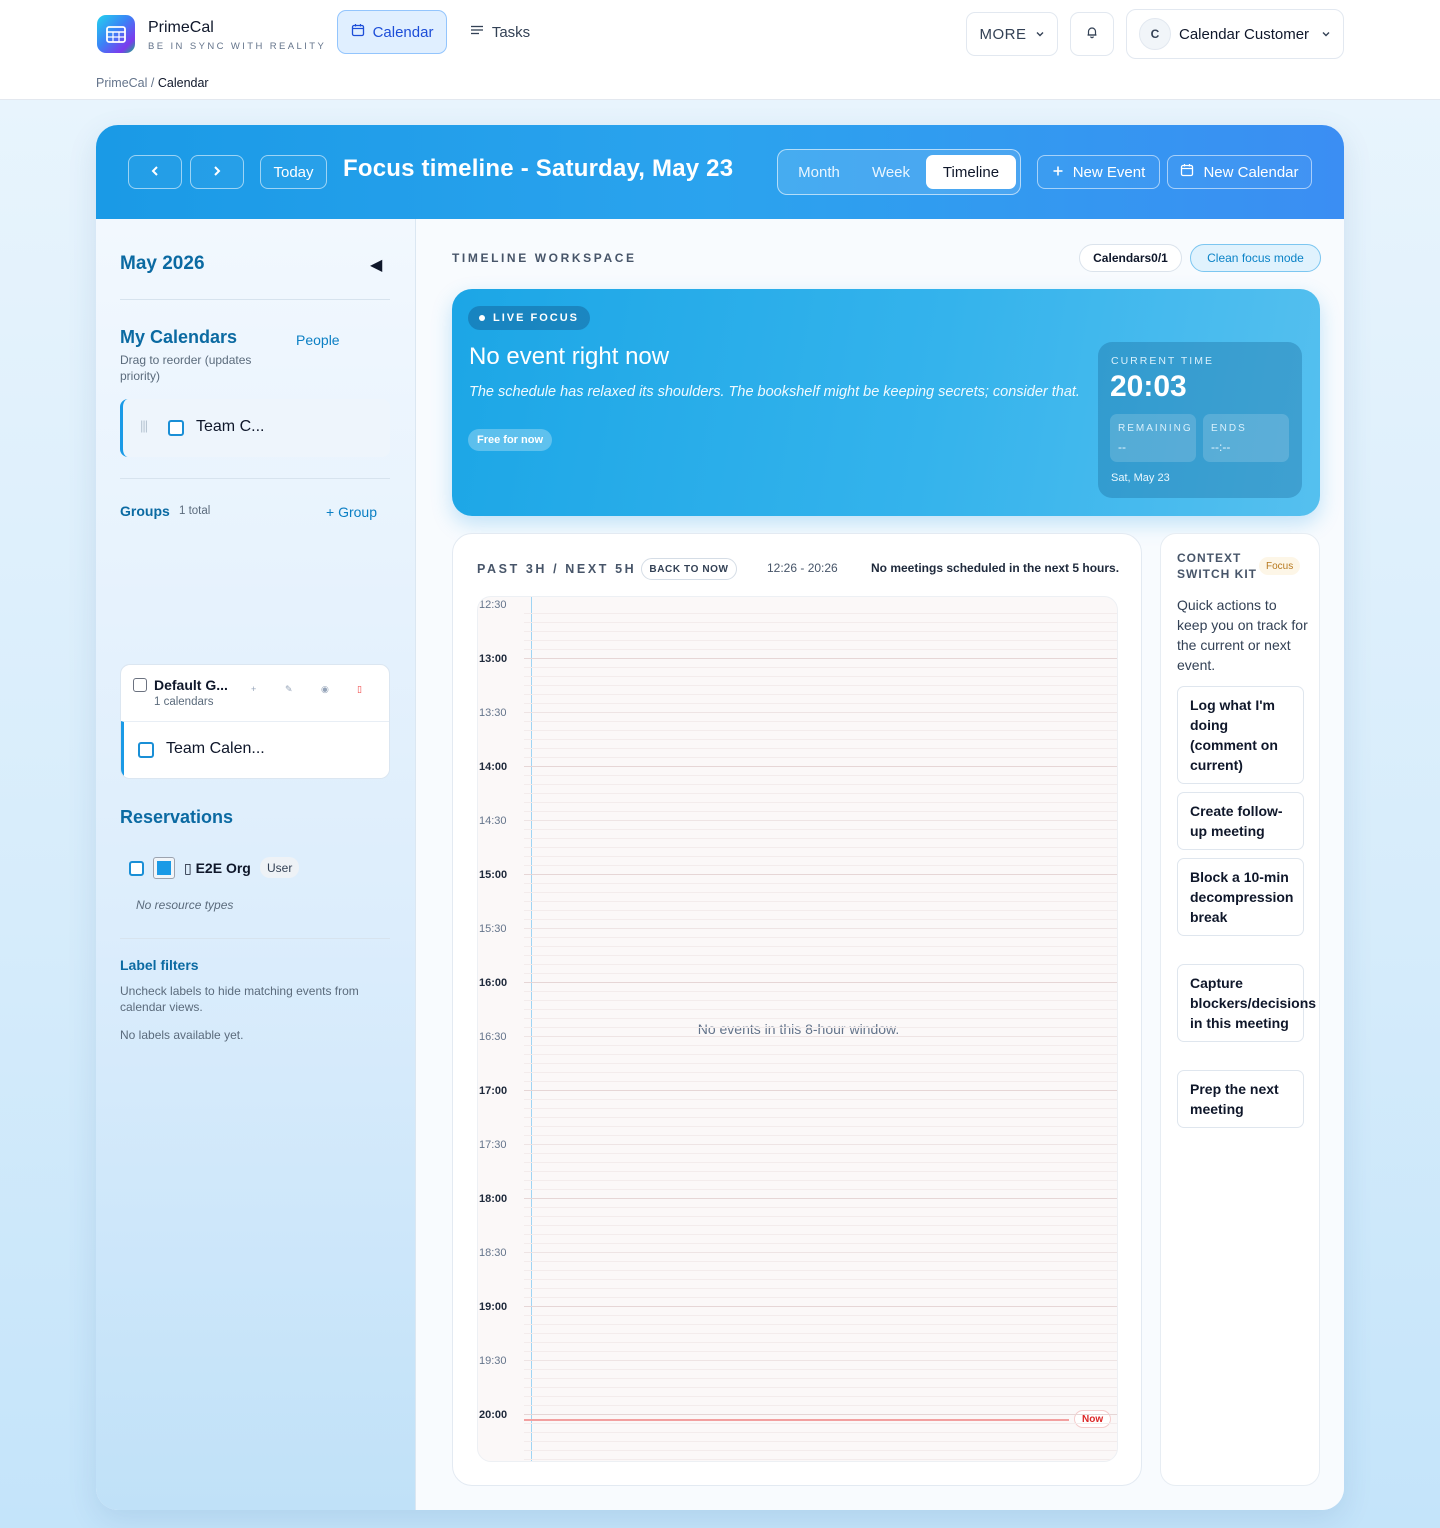 Image resolution: width=1440 pixels, height=1528 pixels. Describe the element at coordinates (136, 868) in the screenshot. I see `org-checkbox` at that location.